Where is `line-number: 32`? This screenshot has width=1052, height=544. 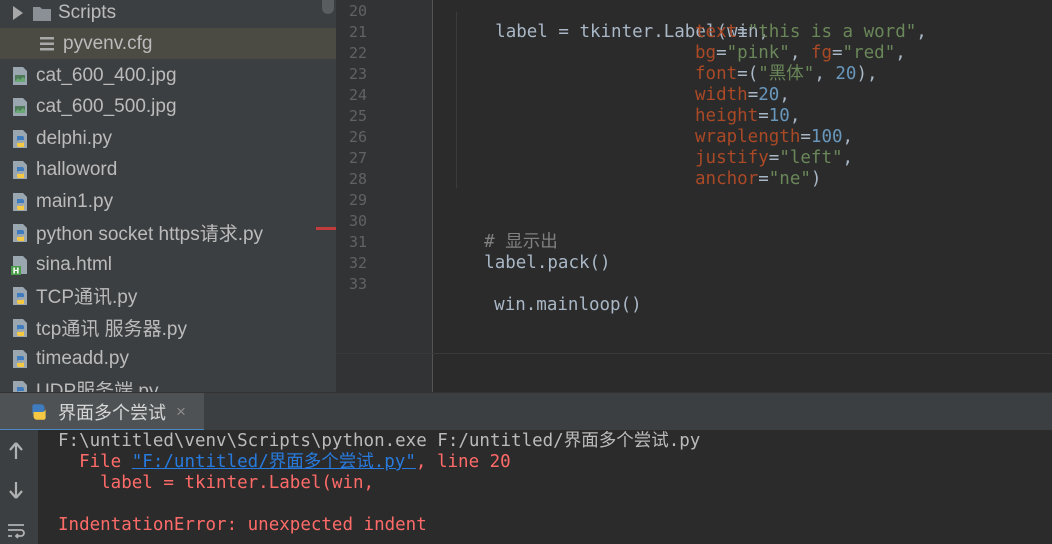
line-number: 32 is located at coordinates (357, 263).